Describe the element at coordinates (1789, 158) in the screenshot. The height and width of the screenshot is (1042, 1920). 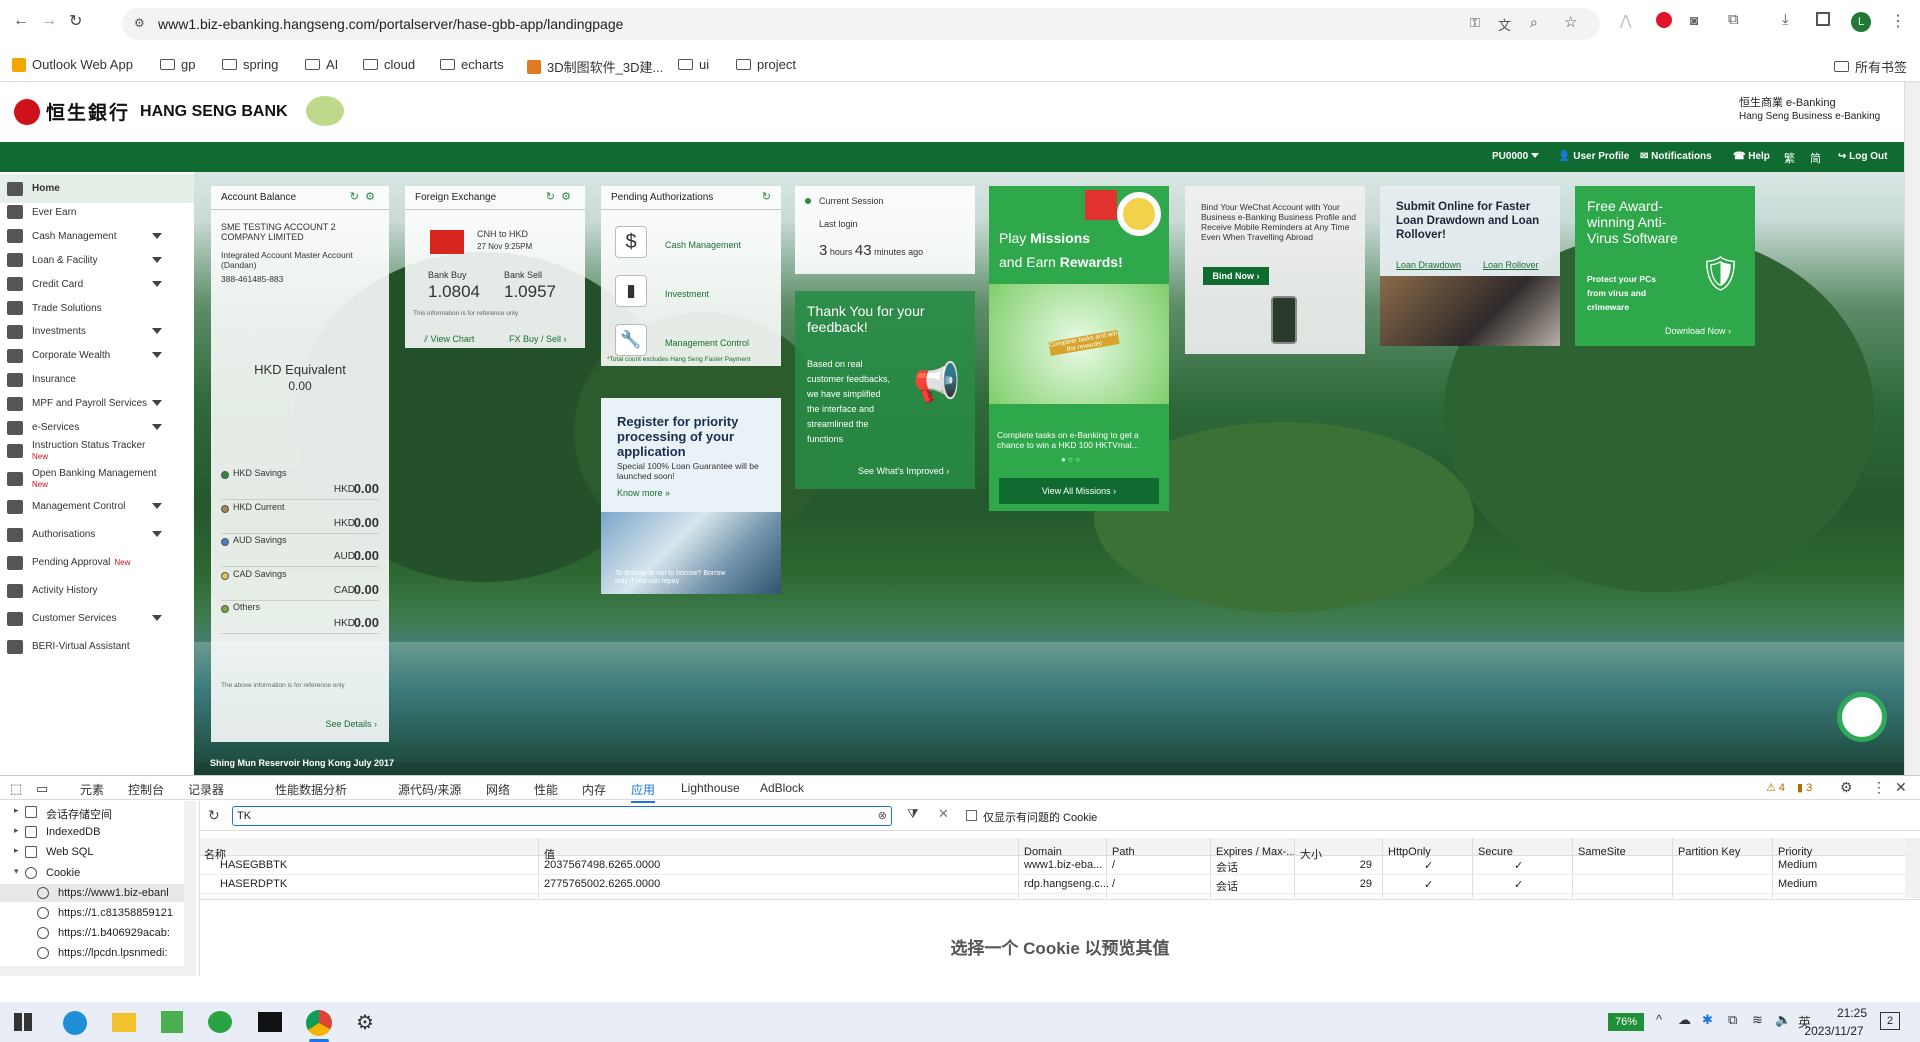
I see `language-icon: 繁` at that location.